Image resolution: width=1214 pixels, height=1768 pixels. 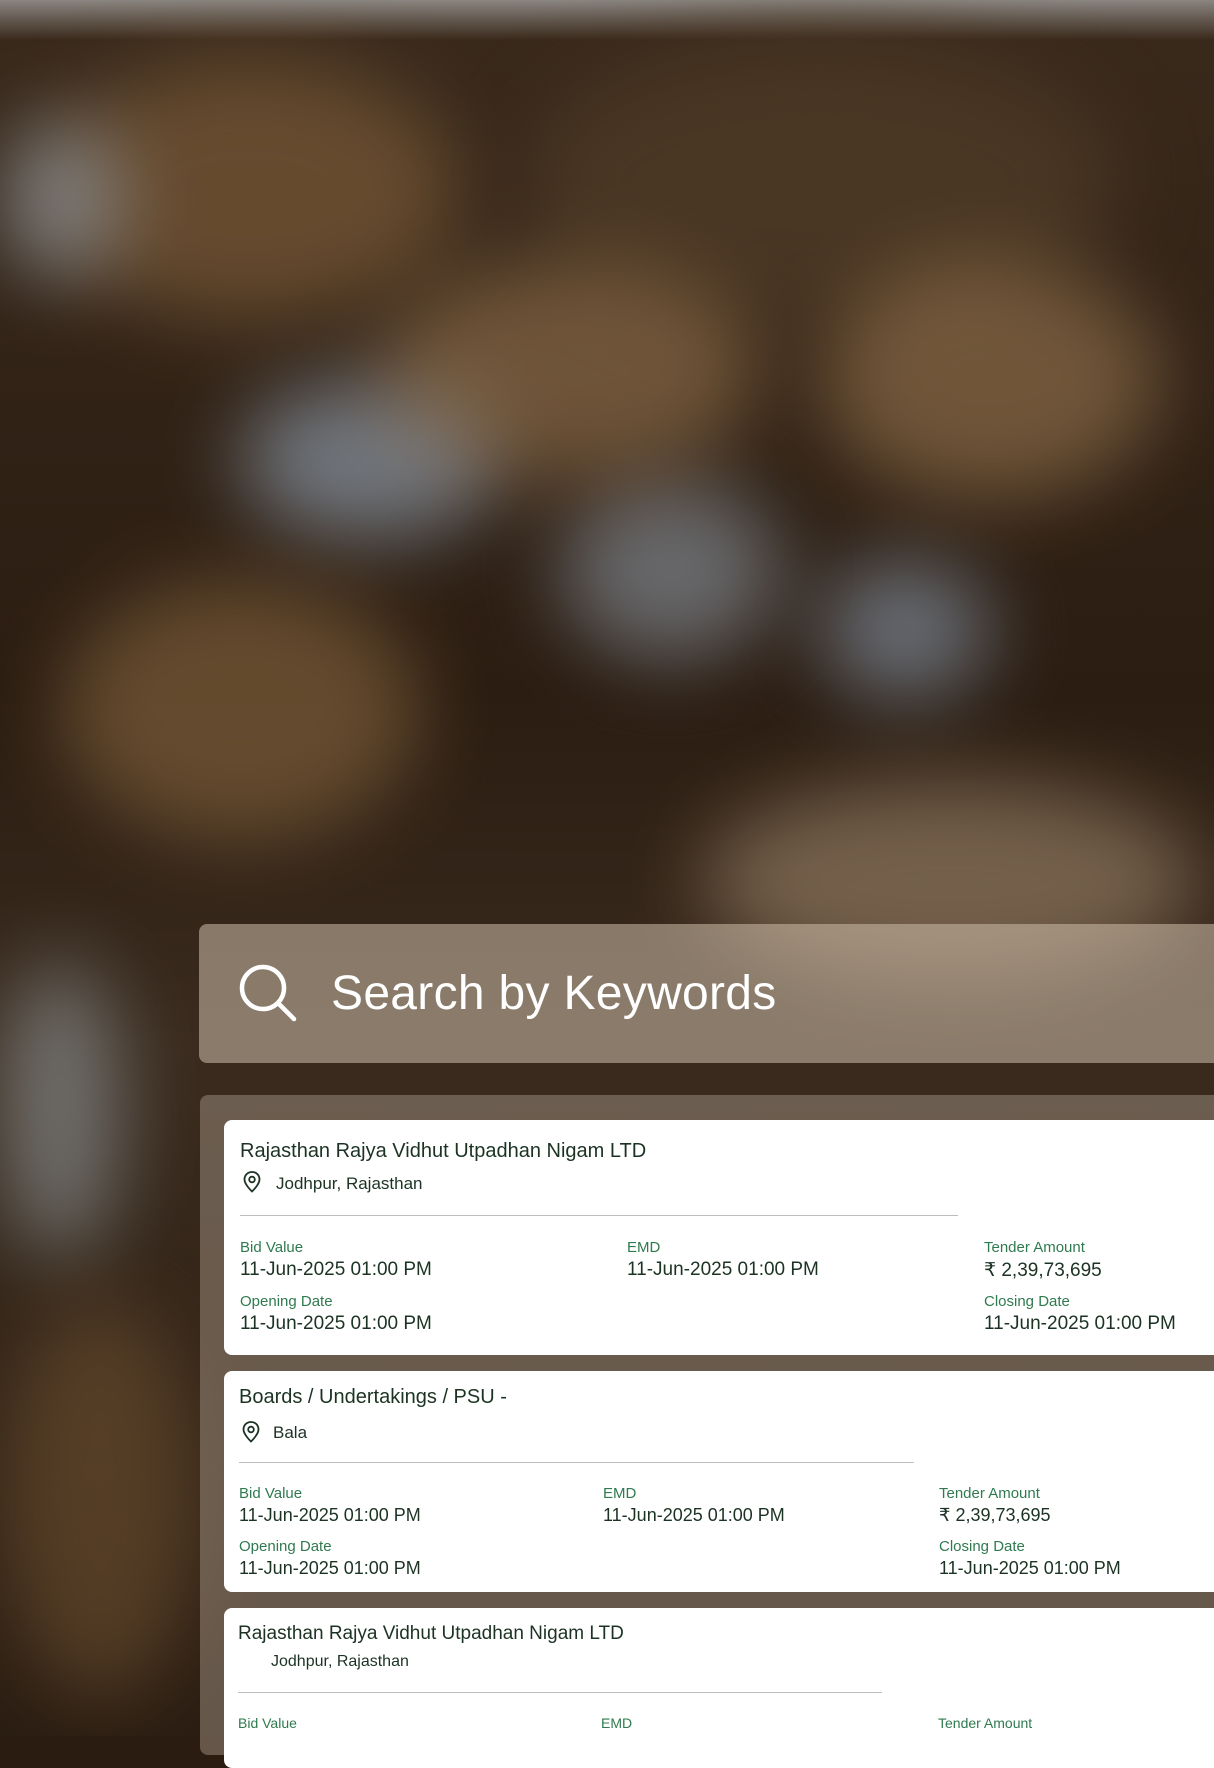 I want to click on search-input: Search by Keywords, so click(x=554, y=994).